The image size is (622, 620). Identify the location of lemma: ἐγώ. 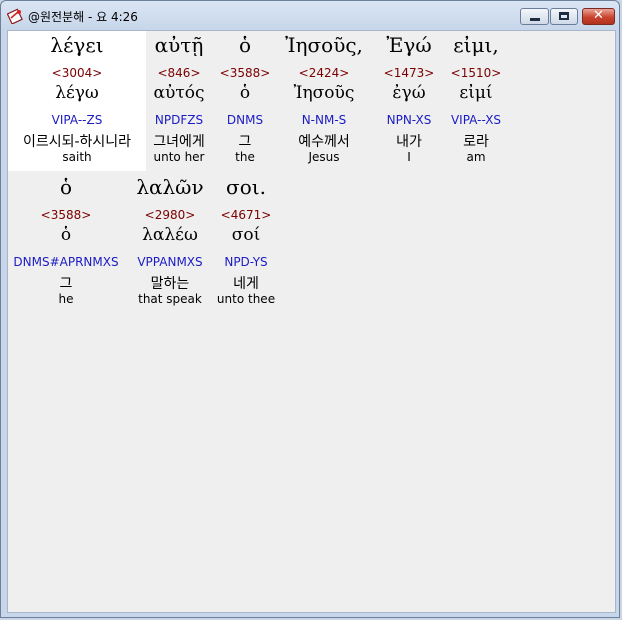
(409, 93).